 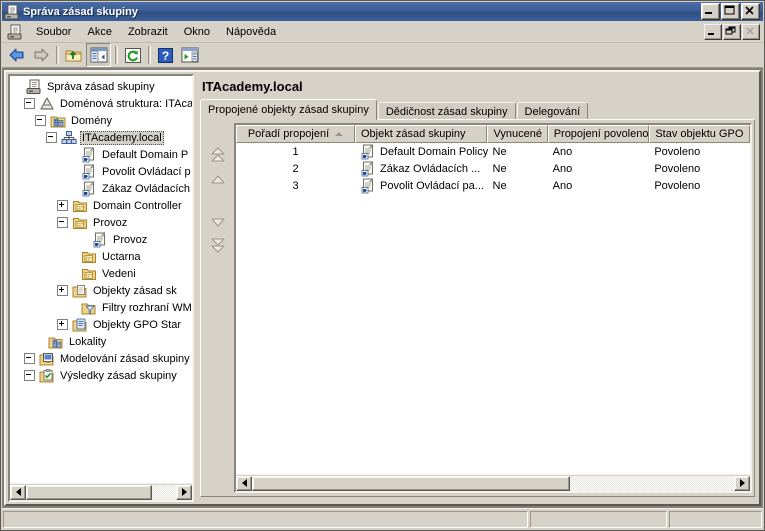 What do you see at coordinates (713, 32) in the screenshot?
I see `child-minimize-button` at bounding box center [713, 32].